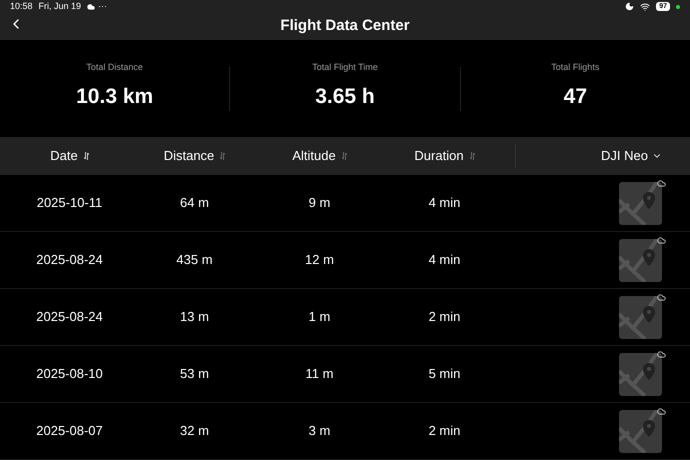  I want to click on flight-row: 2025-08-24 13 m 1 m 2 min, so click(345, 317).